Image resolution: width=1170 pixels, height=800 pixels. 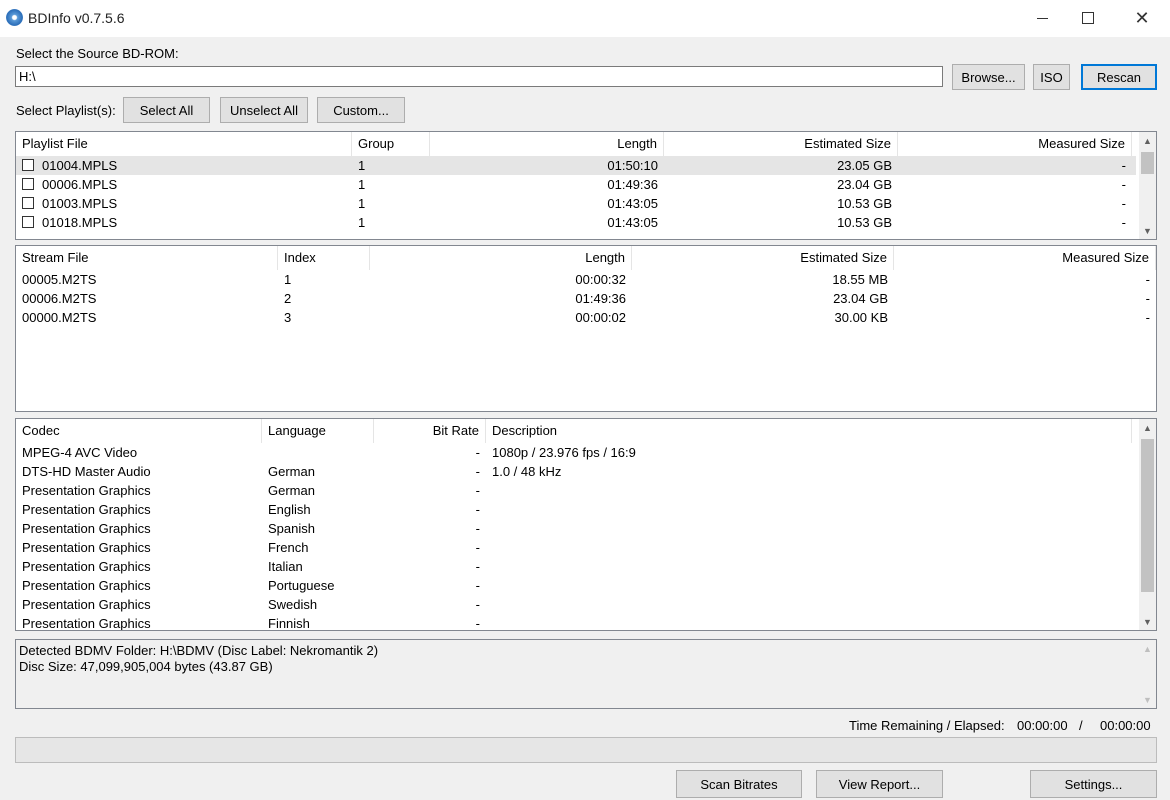 What do you see at coordinates (586, 298) in the screenshot?
I see `stream-row: 00006.M2TS 2 01:49:36 23.04 GB -` at bounding box center [586, 298].